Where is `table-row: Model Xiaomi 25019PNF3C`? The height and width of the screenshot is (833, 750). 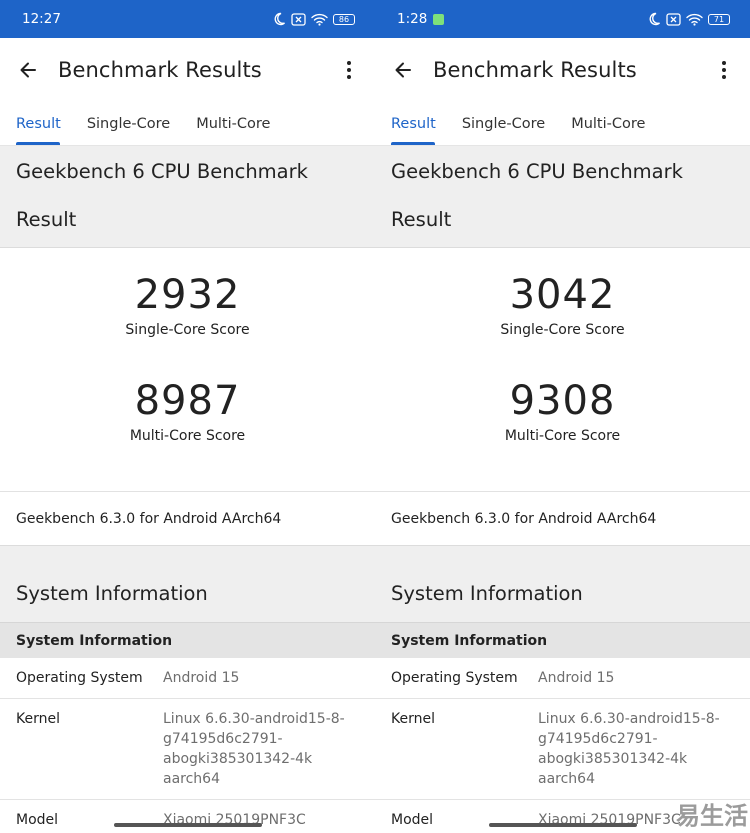 table-row: Model Xiaomi 25019PNF3C is located at coordinates (187, 816).